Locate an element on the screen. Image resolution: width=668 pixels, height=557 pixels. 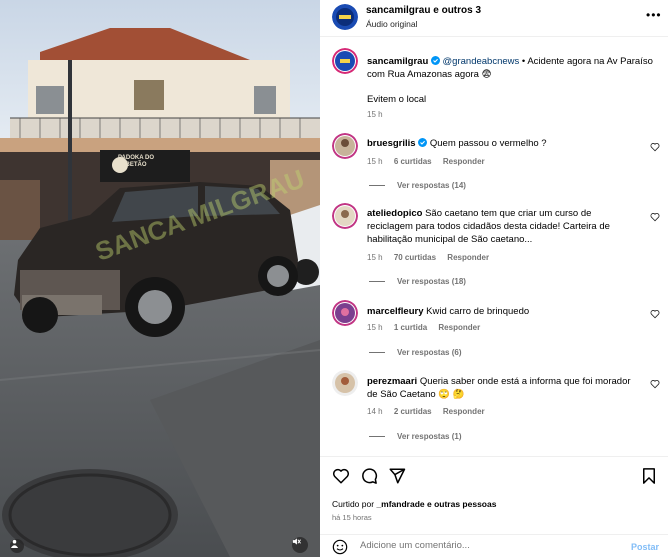
view-replies-button: Ver respostas (14) is located at coordinates (417, 185).